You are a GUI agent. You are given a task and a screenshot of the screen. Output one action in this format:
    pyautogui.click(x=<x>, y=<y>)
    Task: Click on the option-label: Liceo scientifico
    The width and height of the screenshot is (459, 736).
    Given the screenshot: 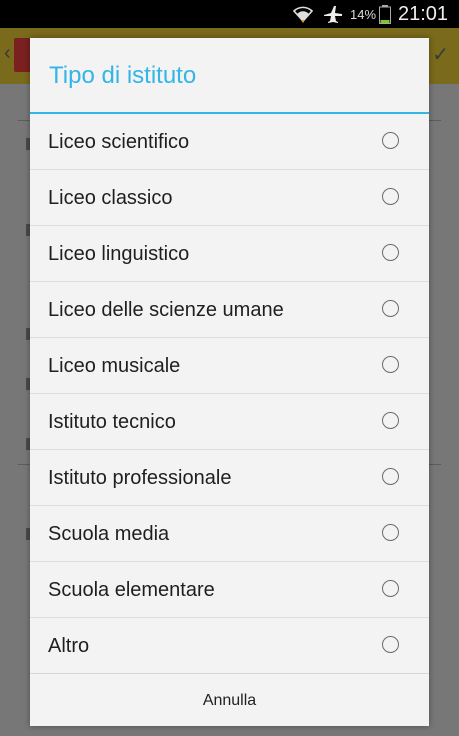 What is the action you would take?
    pyautogui.click(x=119, y=142)
    